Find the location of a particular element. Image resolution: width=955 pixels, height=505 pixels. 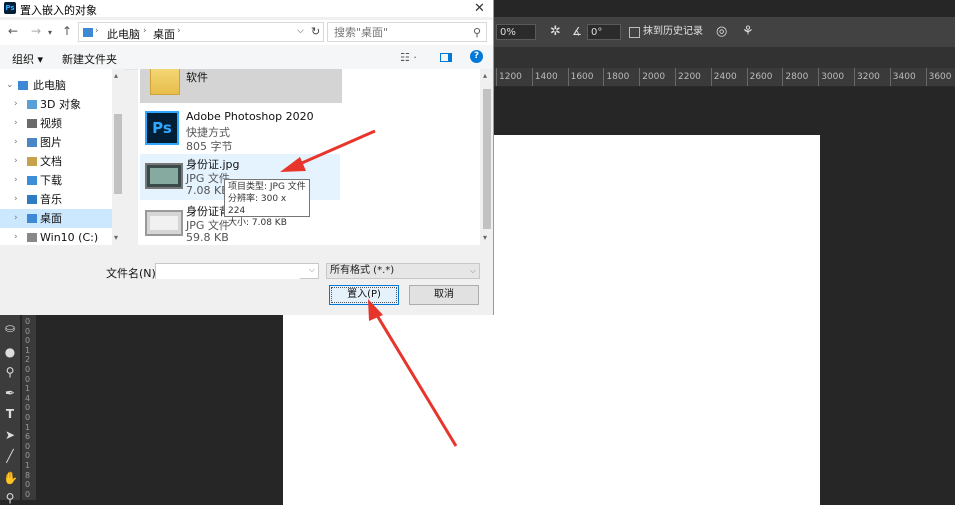

breadcrumb-pc: 此电脑 is located at coordinates (123, 34).